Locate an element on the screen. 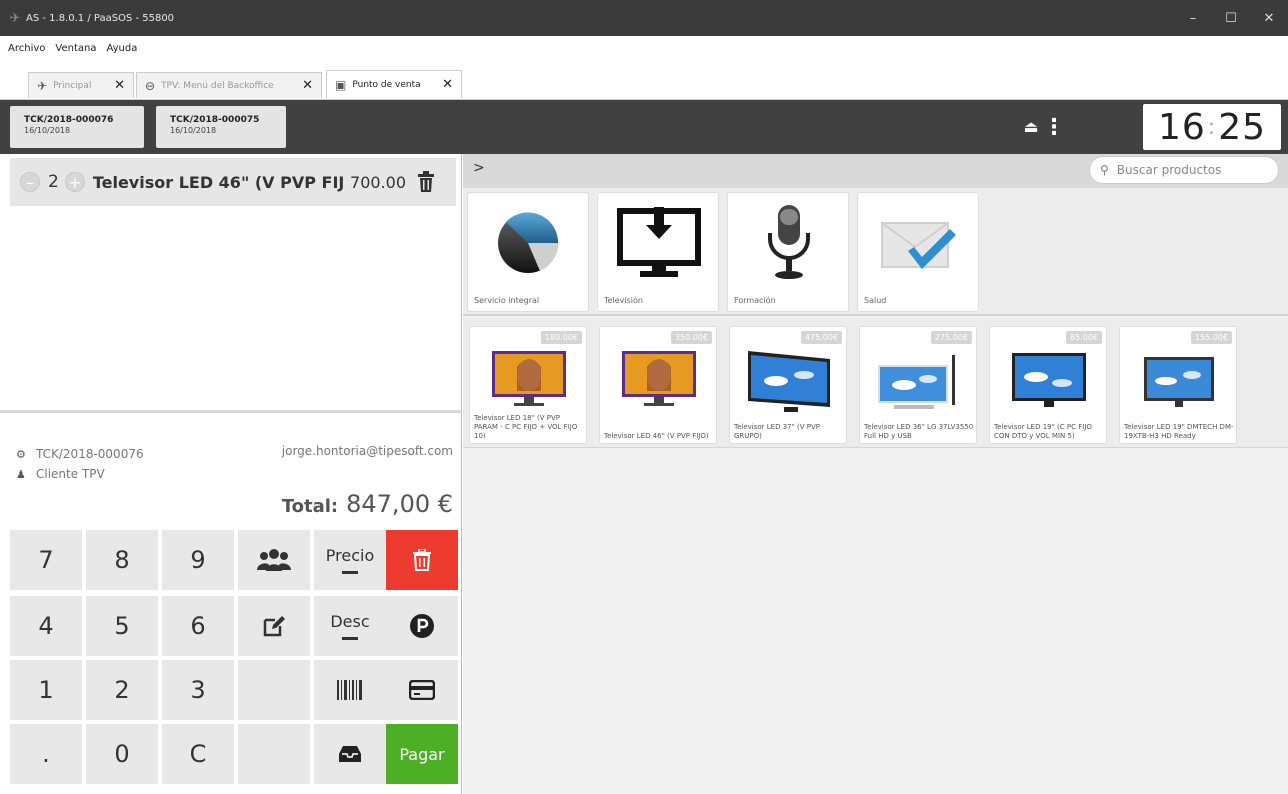 Image resolution: width=1288 pixels, height=794 pixels. search-input: ⚲ Buscar productos is located at coordinates (1184, 170).